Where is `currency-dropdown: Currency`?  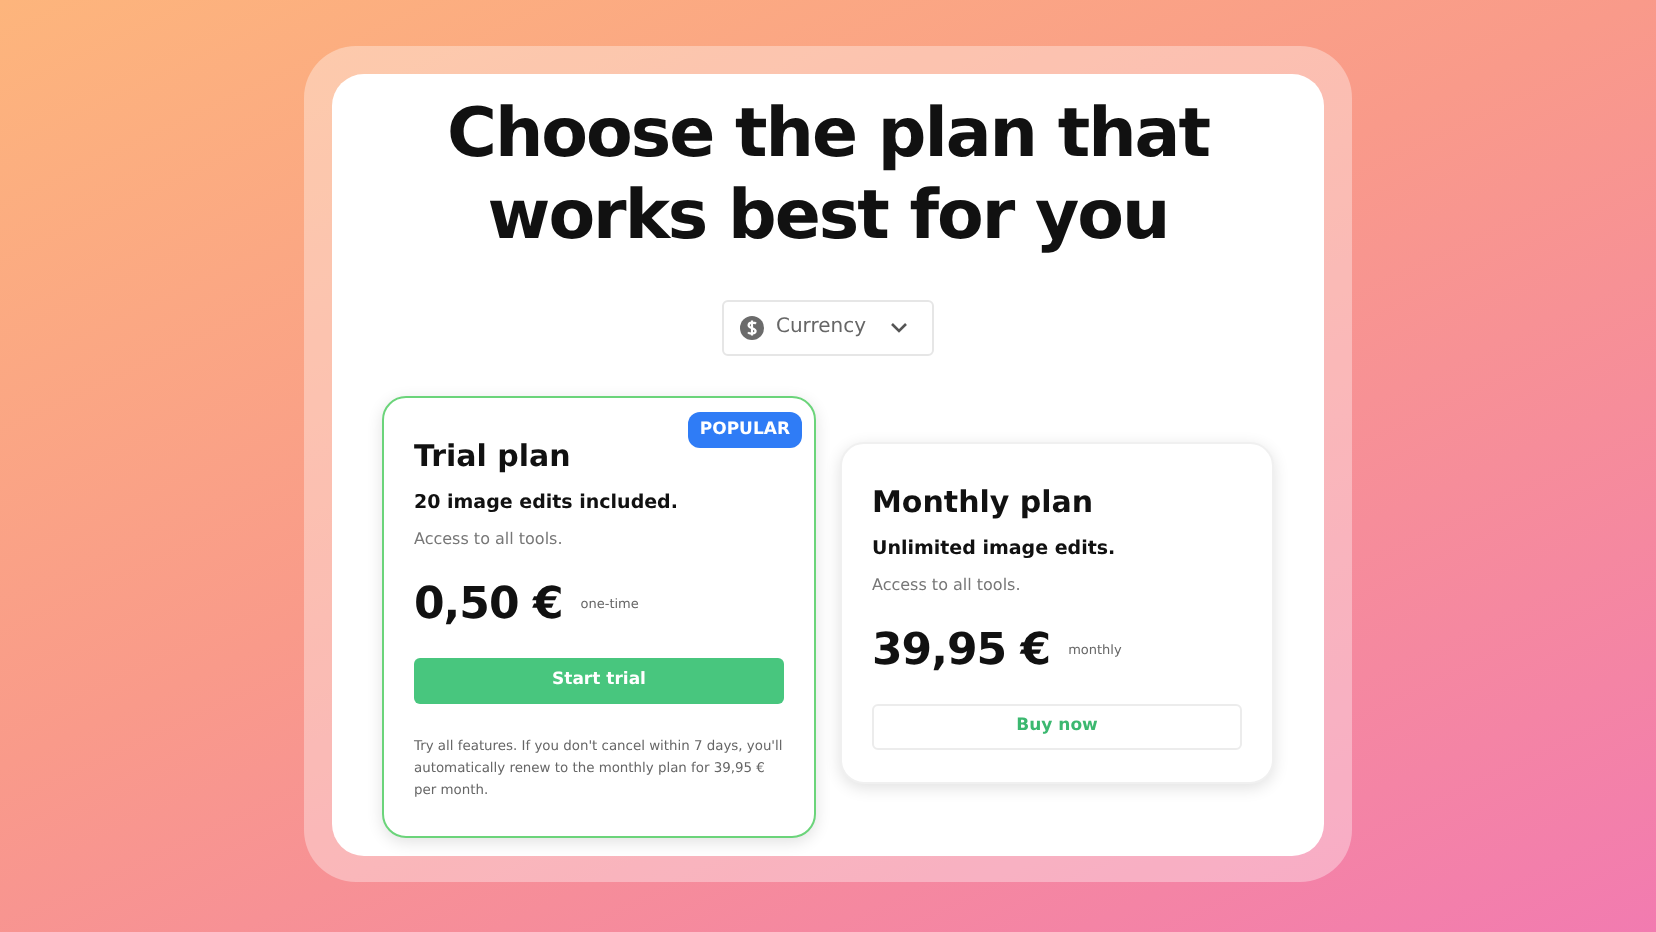 currency-dropdown: Currency is located at coordinates (828, 327).